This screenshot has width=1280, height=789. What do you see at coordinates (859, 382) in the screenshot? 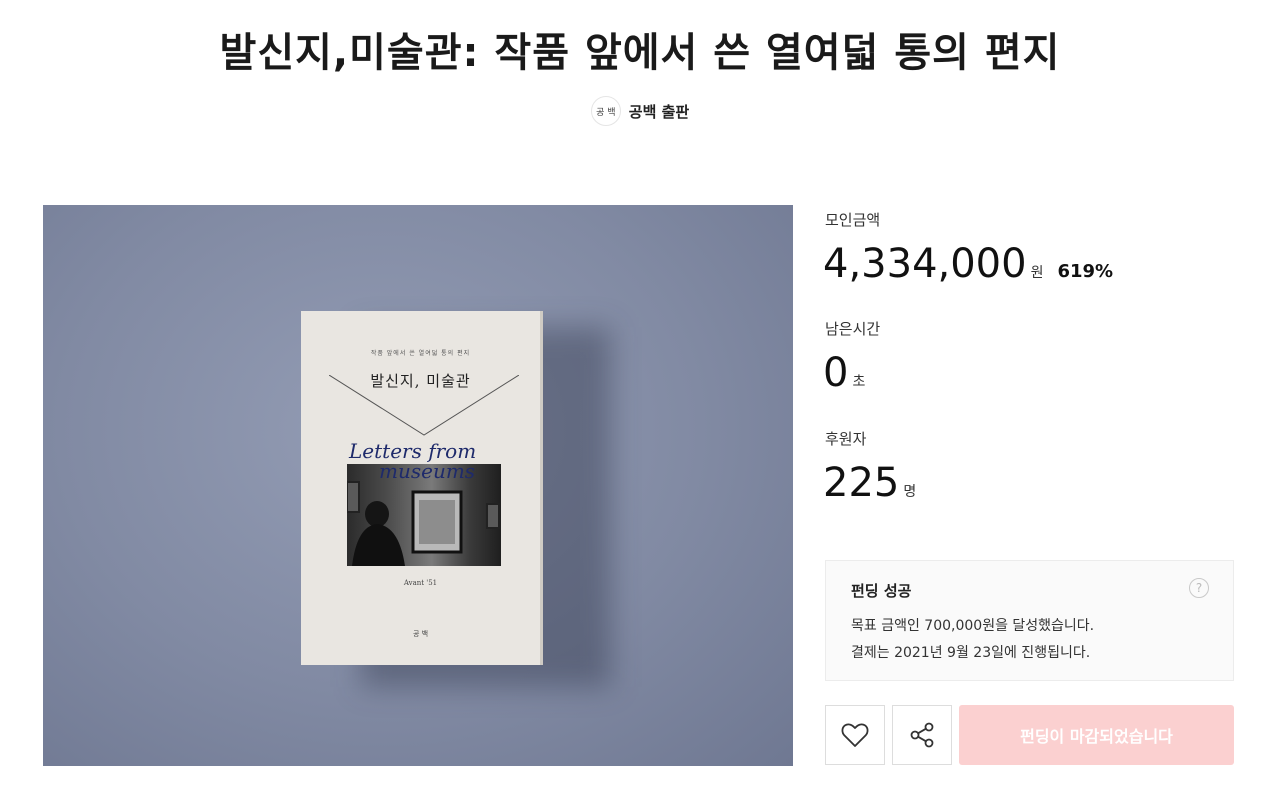
I see `time-unit: 초` at bounding box center [859, 382].